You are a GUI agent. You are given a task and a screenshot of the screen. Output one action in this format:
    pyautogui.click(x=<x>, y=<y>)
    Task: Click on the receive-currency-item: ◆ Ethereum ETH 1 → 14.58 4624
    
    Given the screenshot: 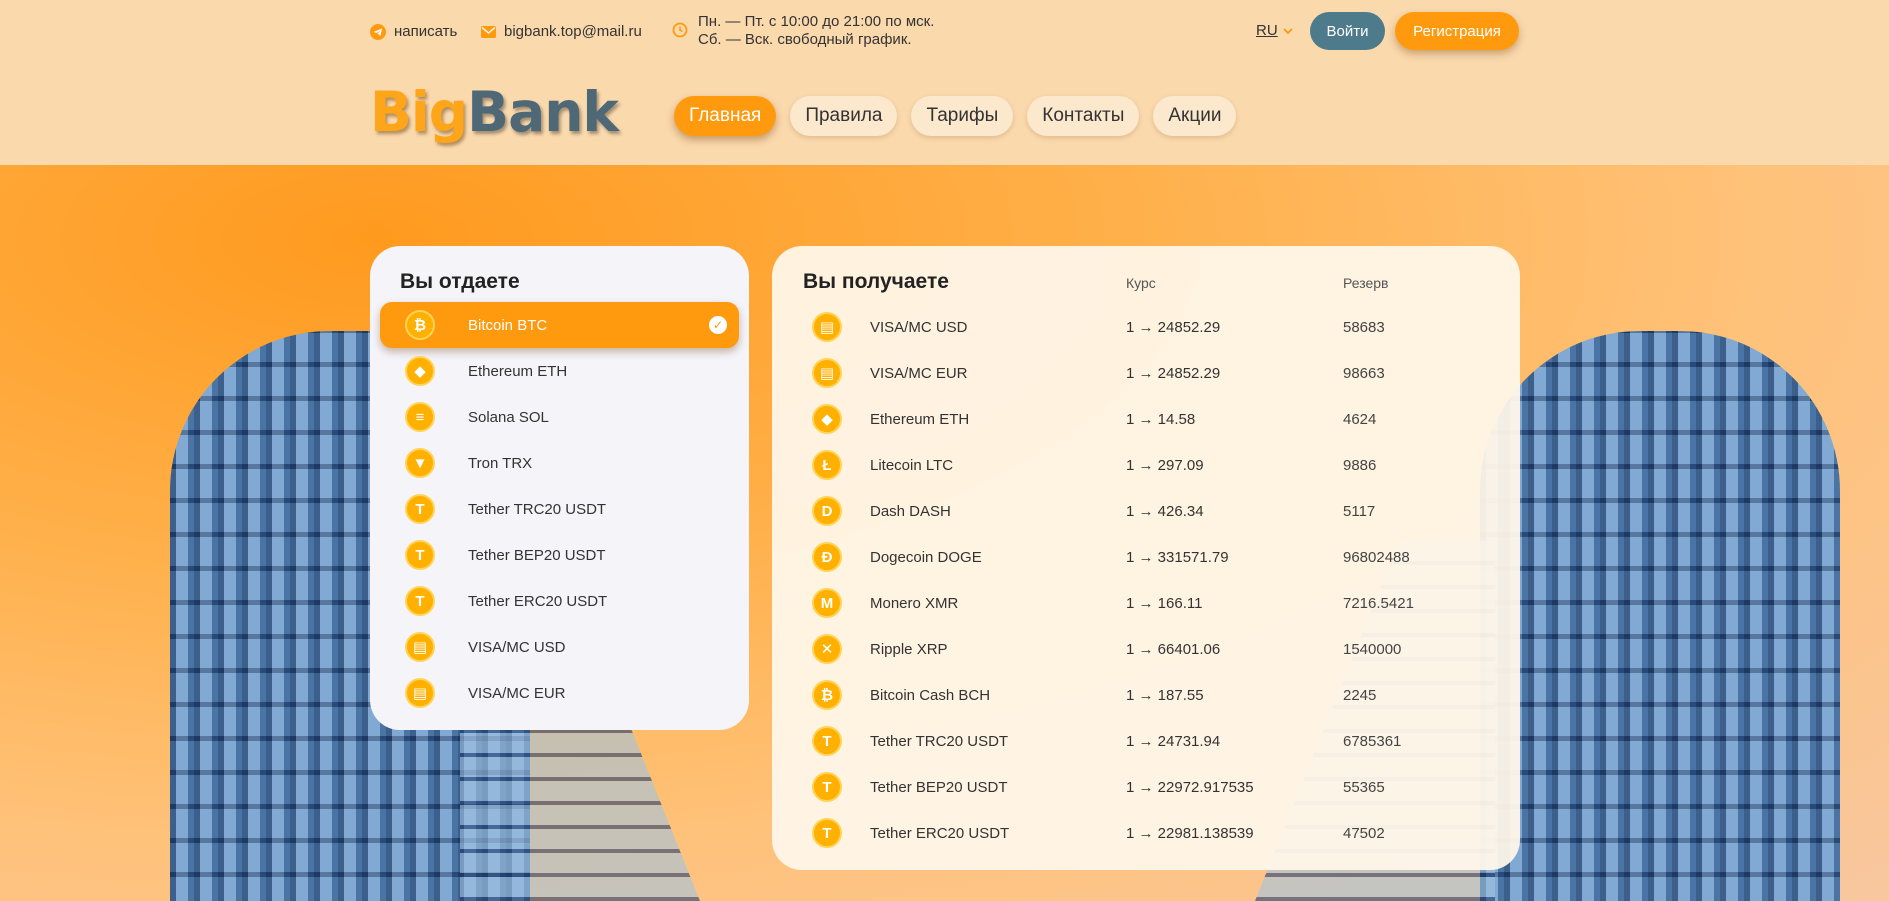 What is the action you would take?
    pyautogui.click(x=1146, y=419)
    